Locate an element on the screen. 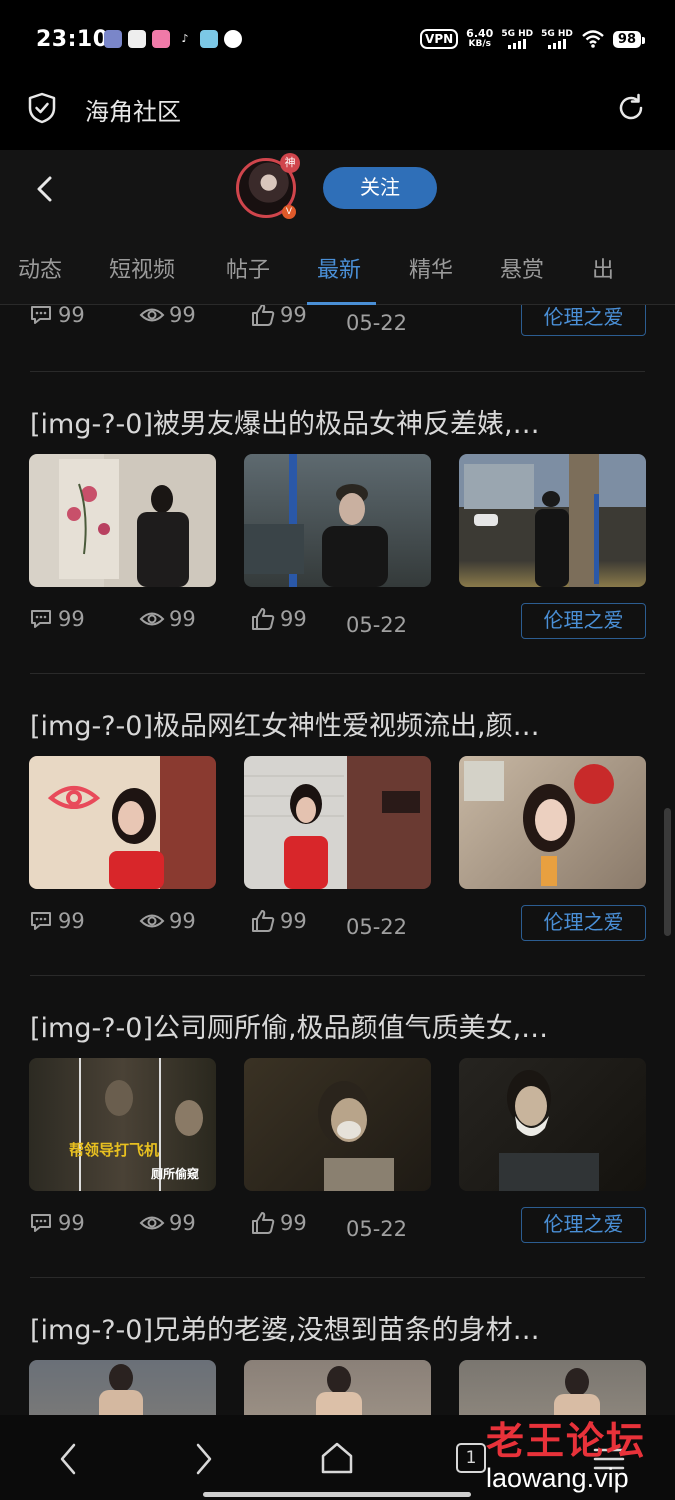 Image resolution: width=675 pixels, height=1500 pixels. shield-check-icon is located at coordinates (42, 108).